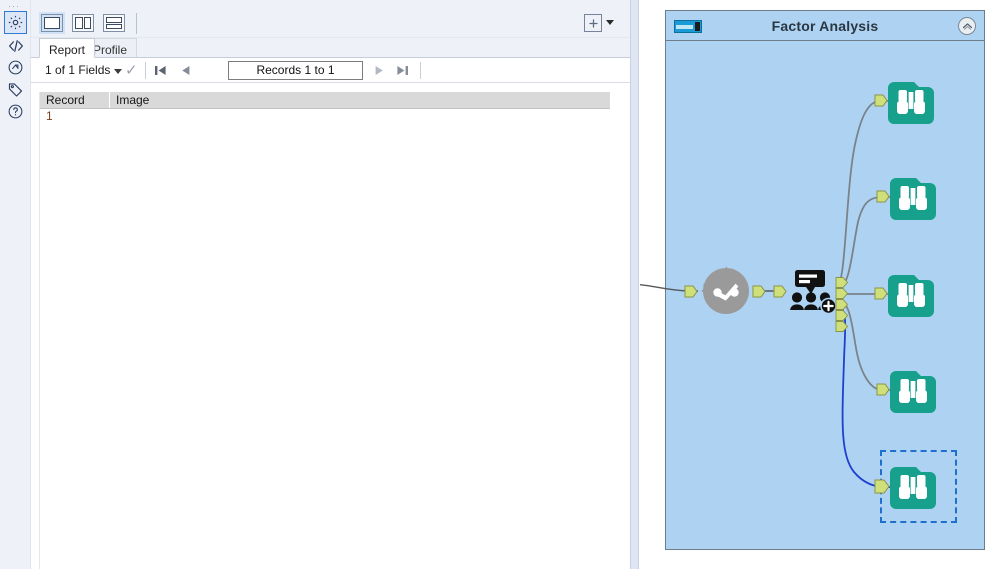  I want to click on results-table: Record Image 1, so click(325, 108).